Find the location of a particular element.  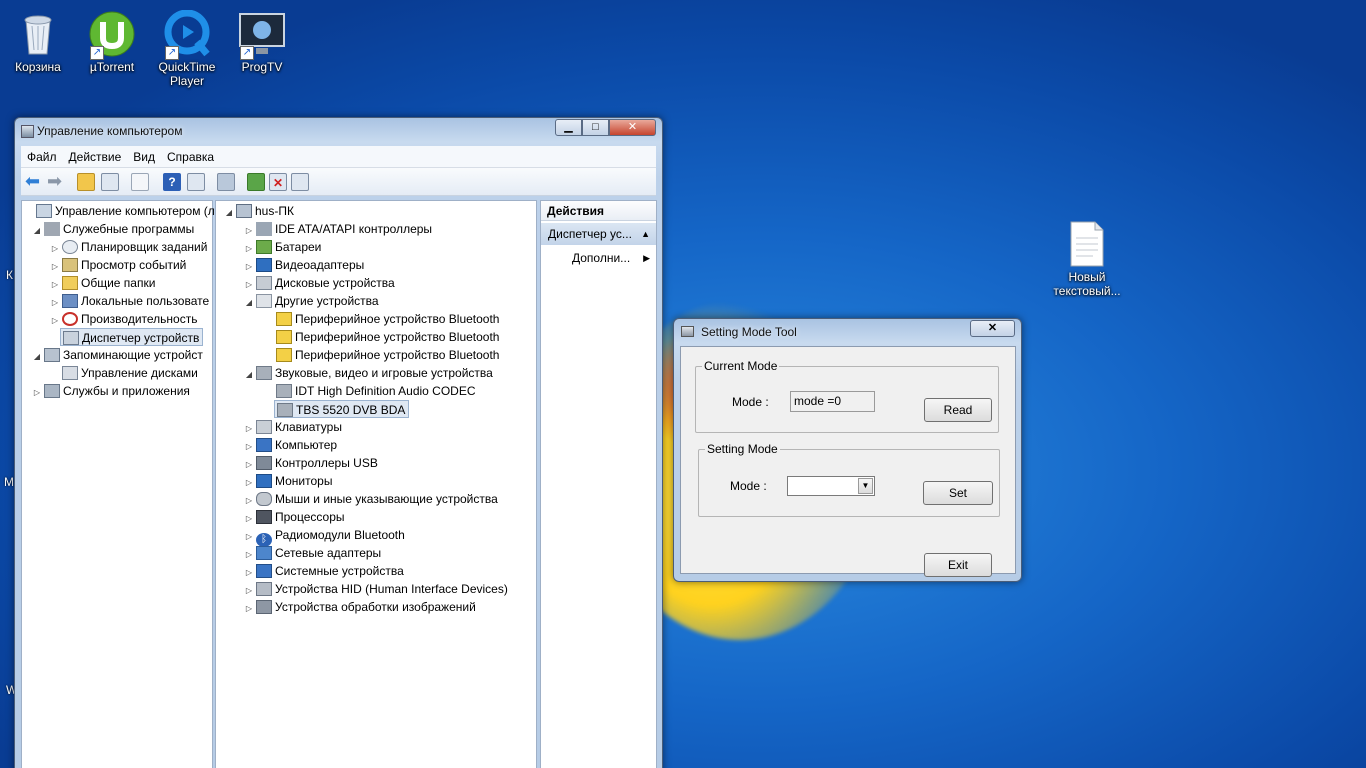

device-category: ▷ Сетевые адаптеры is located at coordinates (312, 553).